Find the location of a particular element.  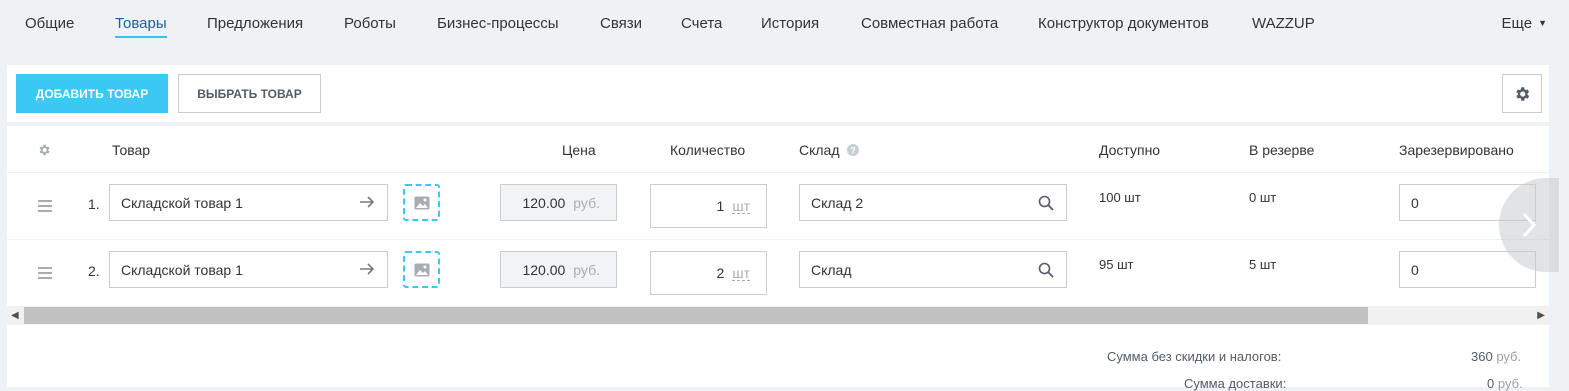

tab-more-label: Еще is located at coordinates (1517, 23).